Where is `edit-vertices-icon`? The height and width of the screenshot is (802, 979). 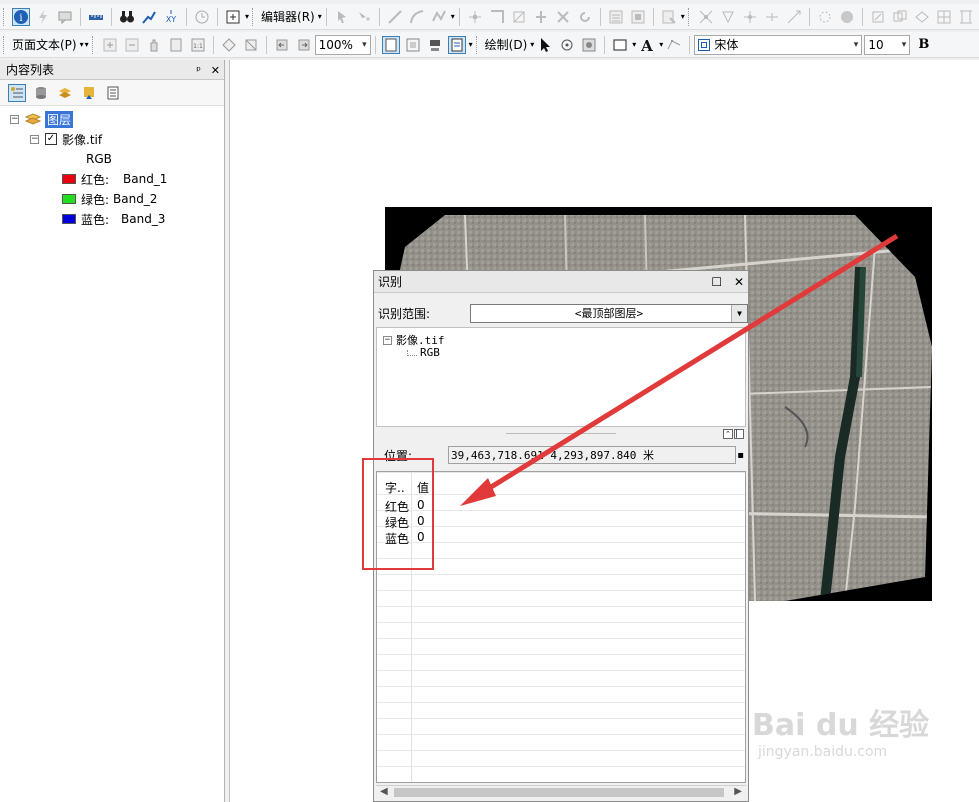 edit-vertices-icon is located at coordinates (475, 17).